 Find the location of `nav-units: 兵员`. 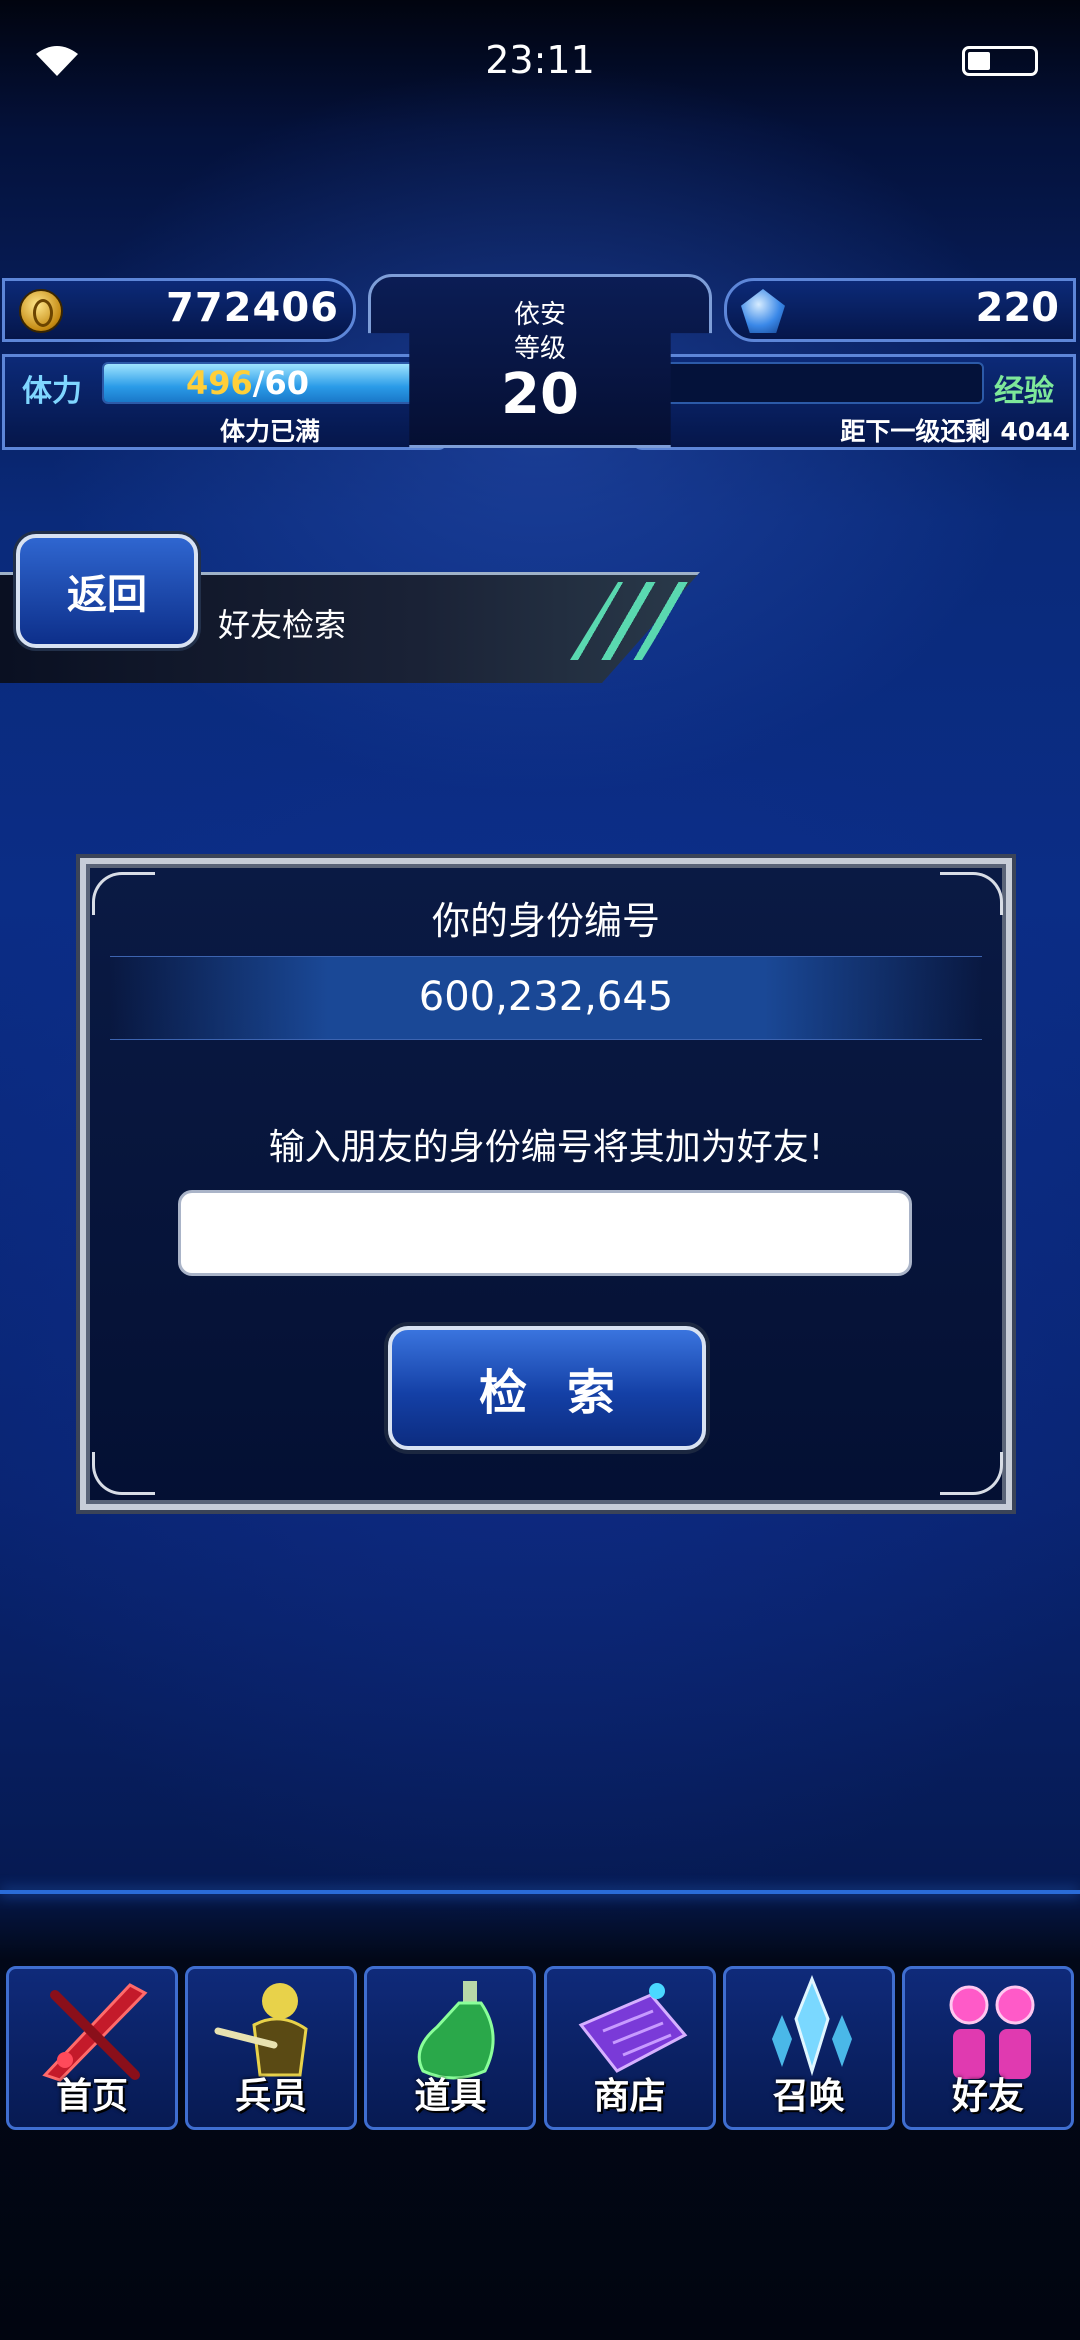

nav-units: 兵员 is located at coordinates (271, 2048).